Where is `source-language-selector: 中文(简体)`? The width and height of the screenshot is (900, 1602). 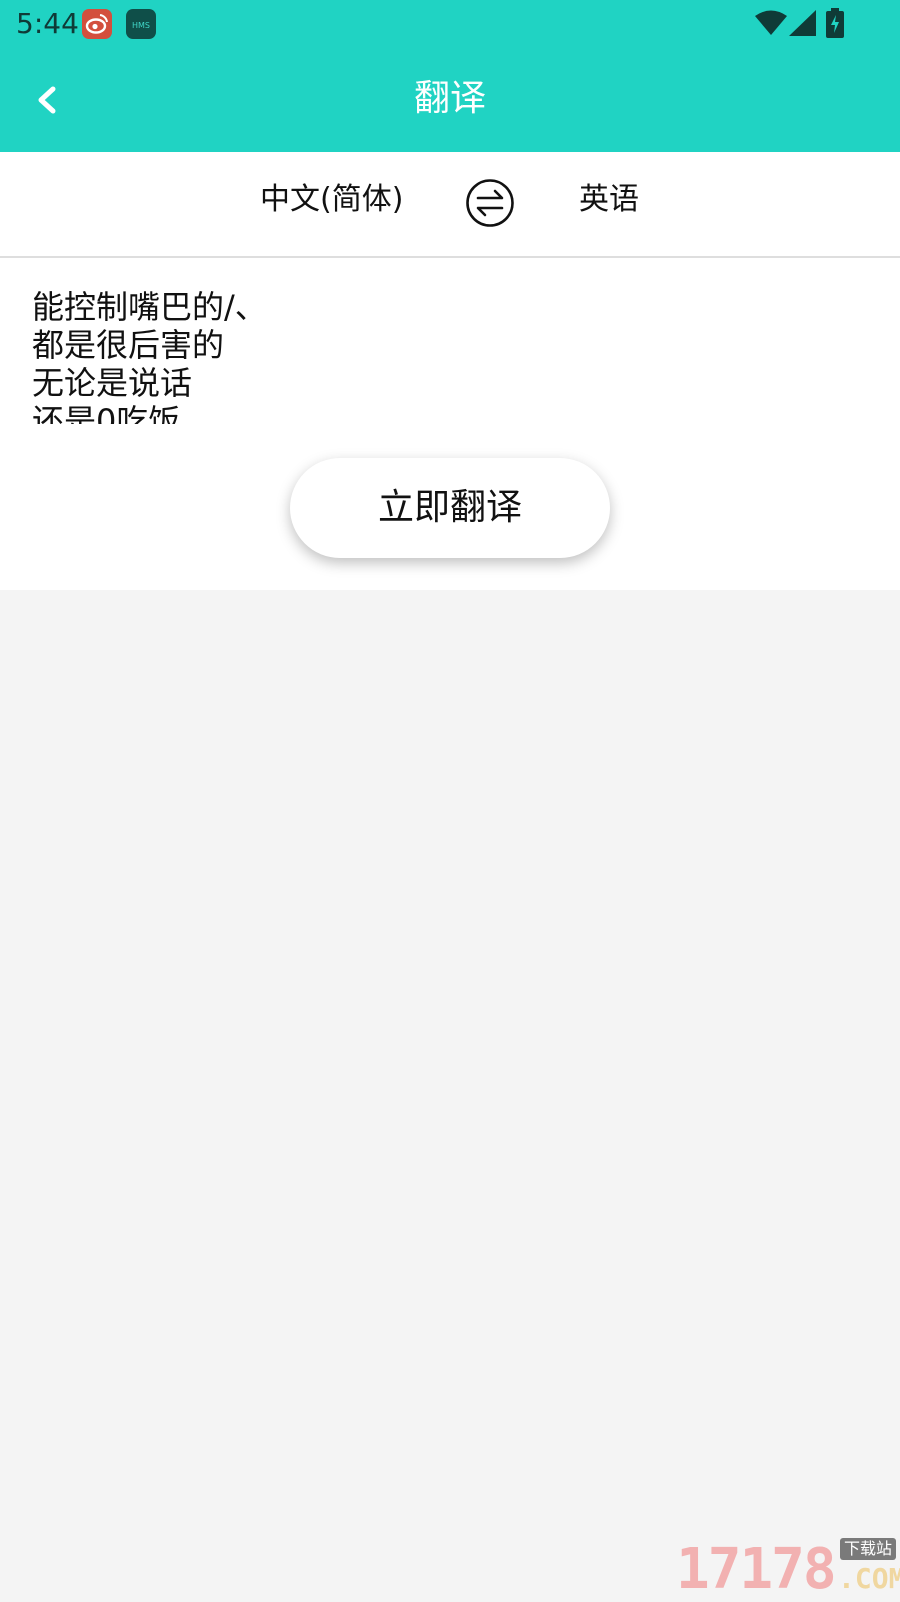 source-language-selector: 中文(简体) is located at coordinates (331, 200).